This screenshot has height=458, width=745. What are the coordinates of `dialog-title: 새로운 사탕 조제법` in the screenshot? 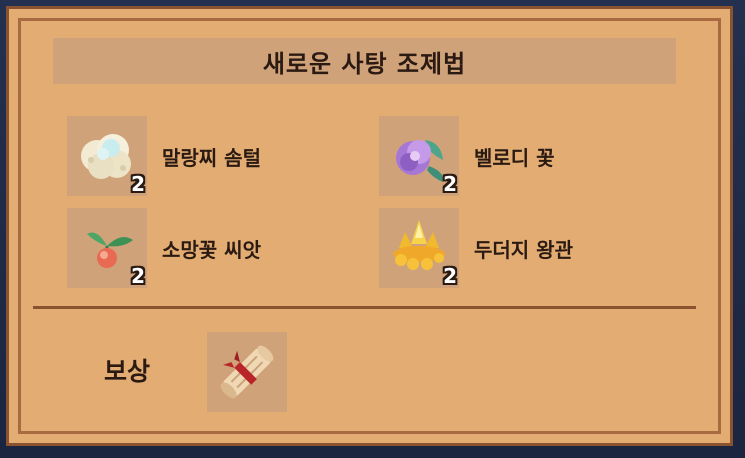 It's located at (364, 63).